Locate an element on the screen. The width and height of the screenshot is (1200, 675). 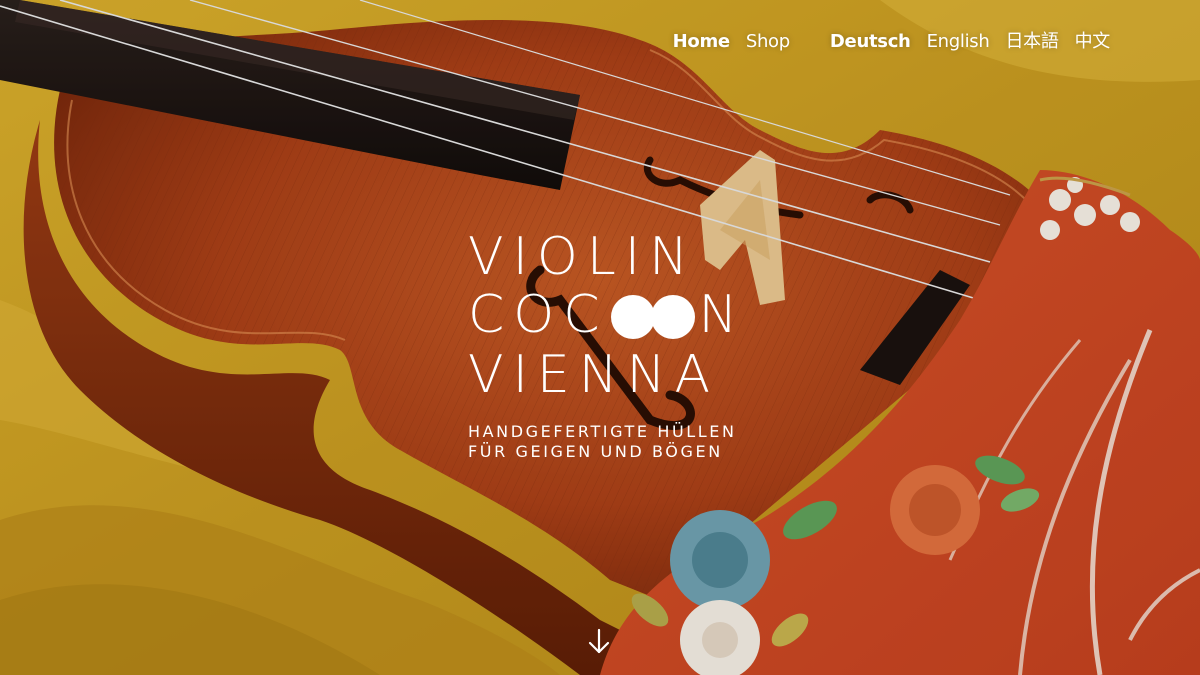
main-navigation: Home Shop Deutsch English 日本語 中文 is located at coordinates (884, 42).